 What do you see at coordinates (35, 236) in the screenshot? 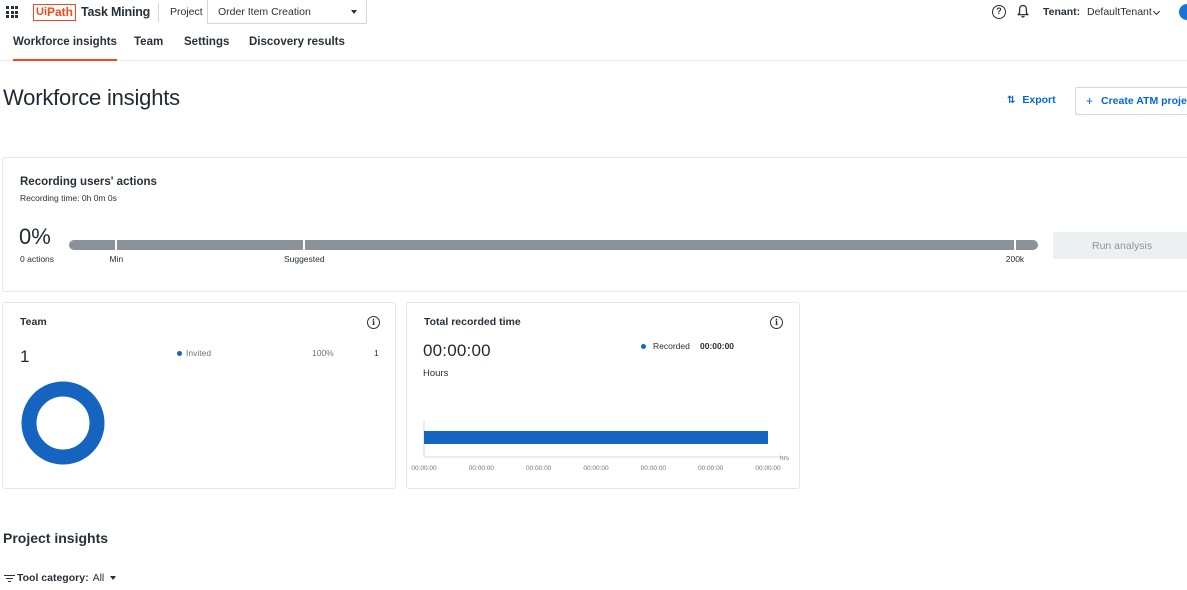
I see `recording-percent: 0%` at bounding box center [35, 236].